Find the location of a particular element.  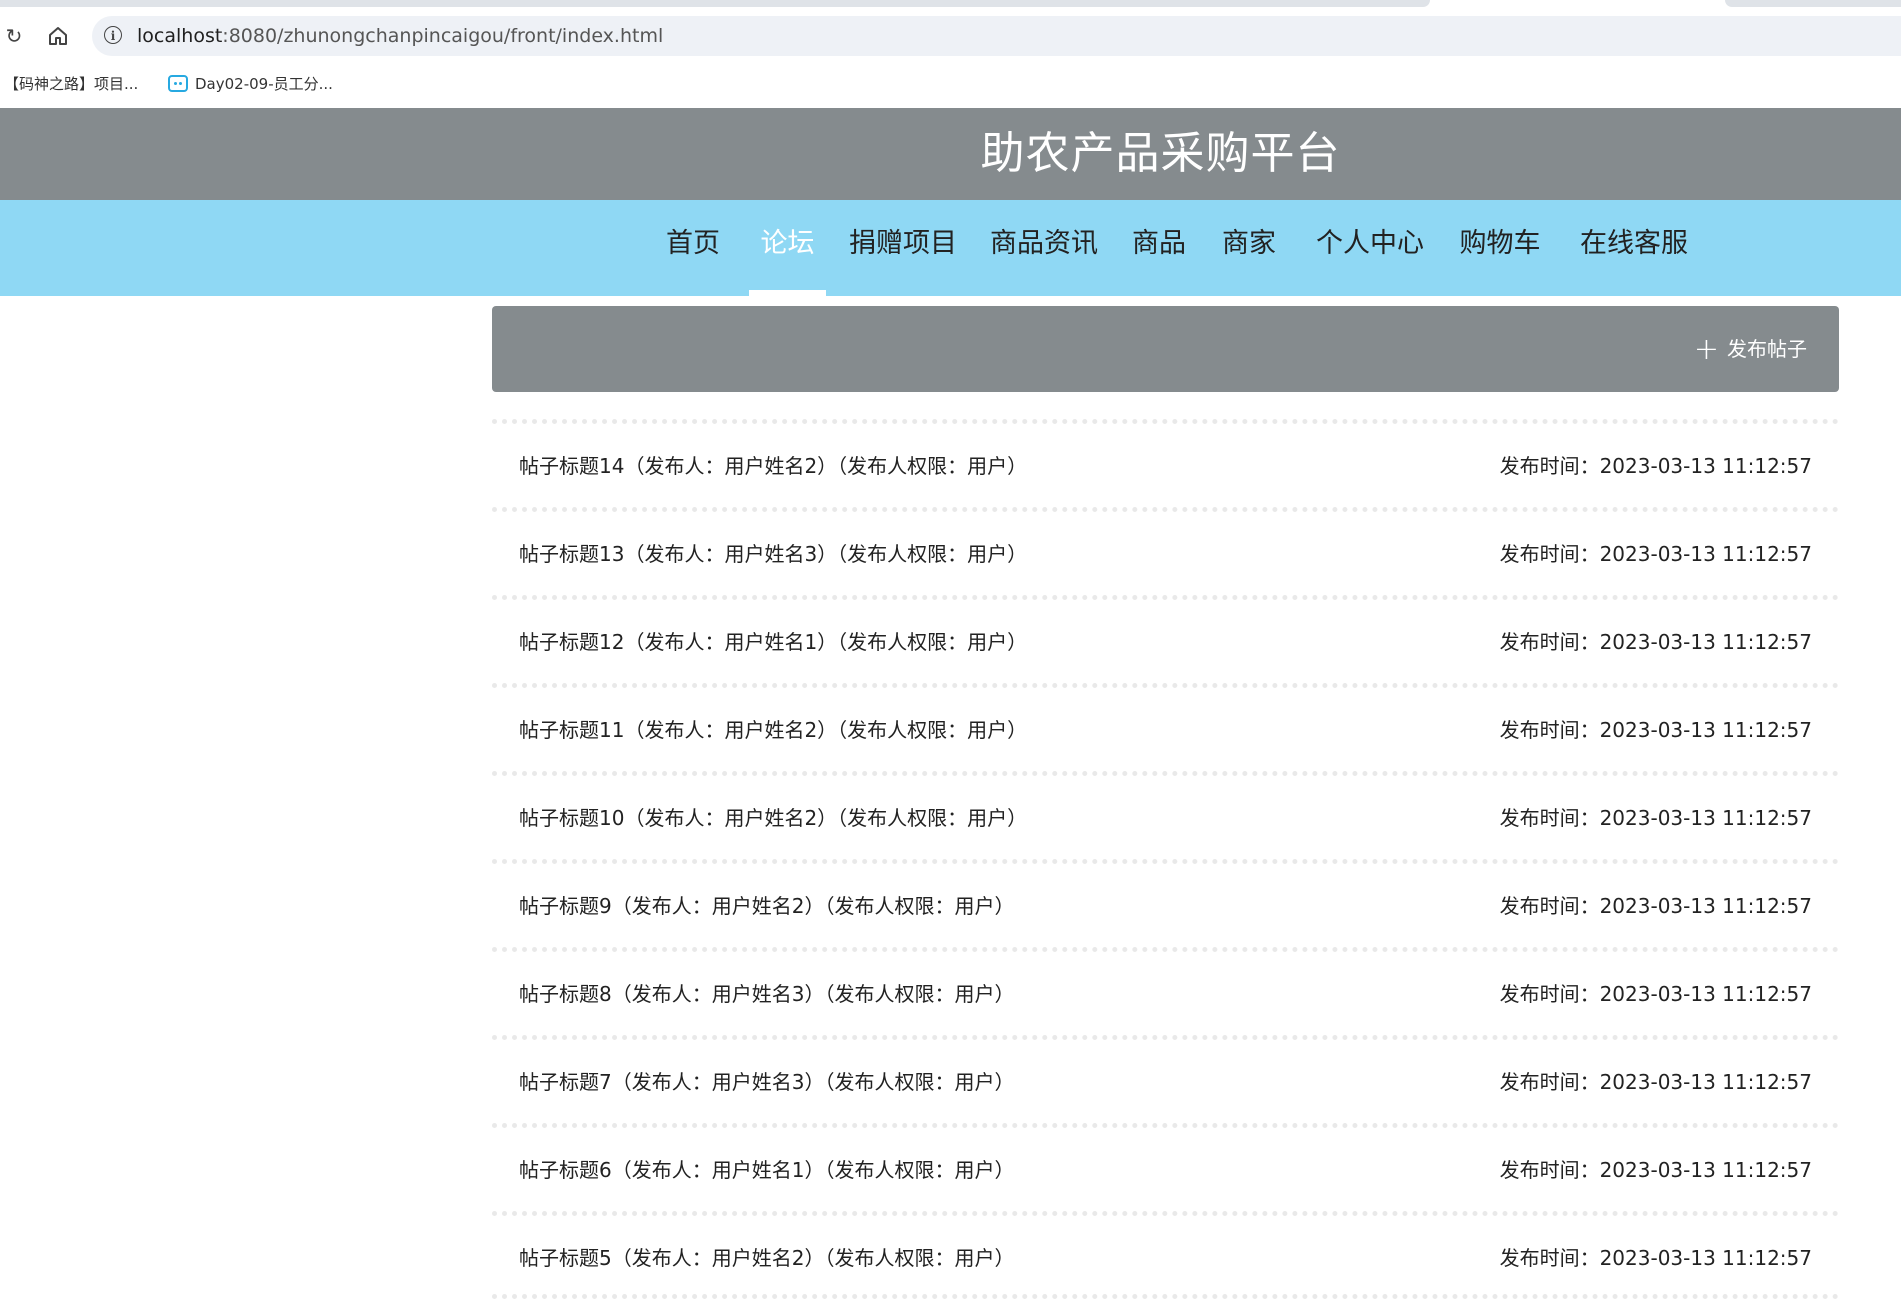

post-title: 帖子标题10（发布人：用户姓名2）（发布人权限：用户） is located at coordinates (773, 818).